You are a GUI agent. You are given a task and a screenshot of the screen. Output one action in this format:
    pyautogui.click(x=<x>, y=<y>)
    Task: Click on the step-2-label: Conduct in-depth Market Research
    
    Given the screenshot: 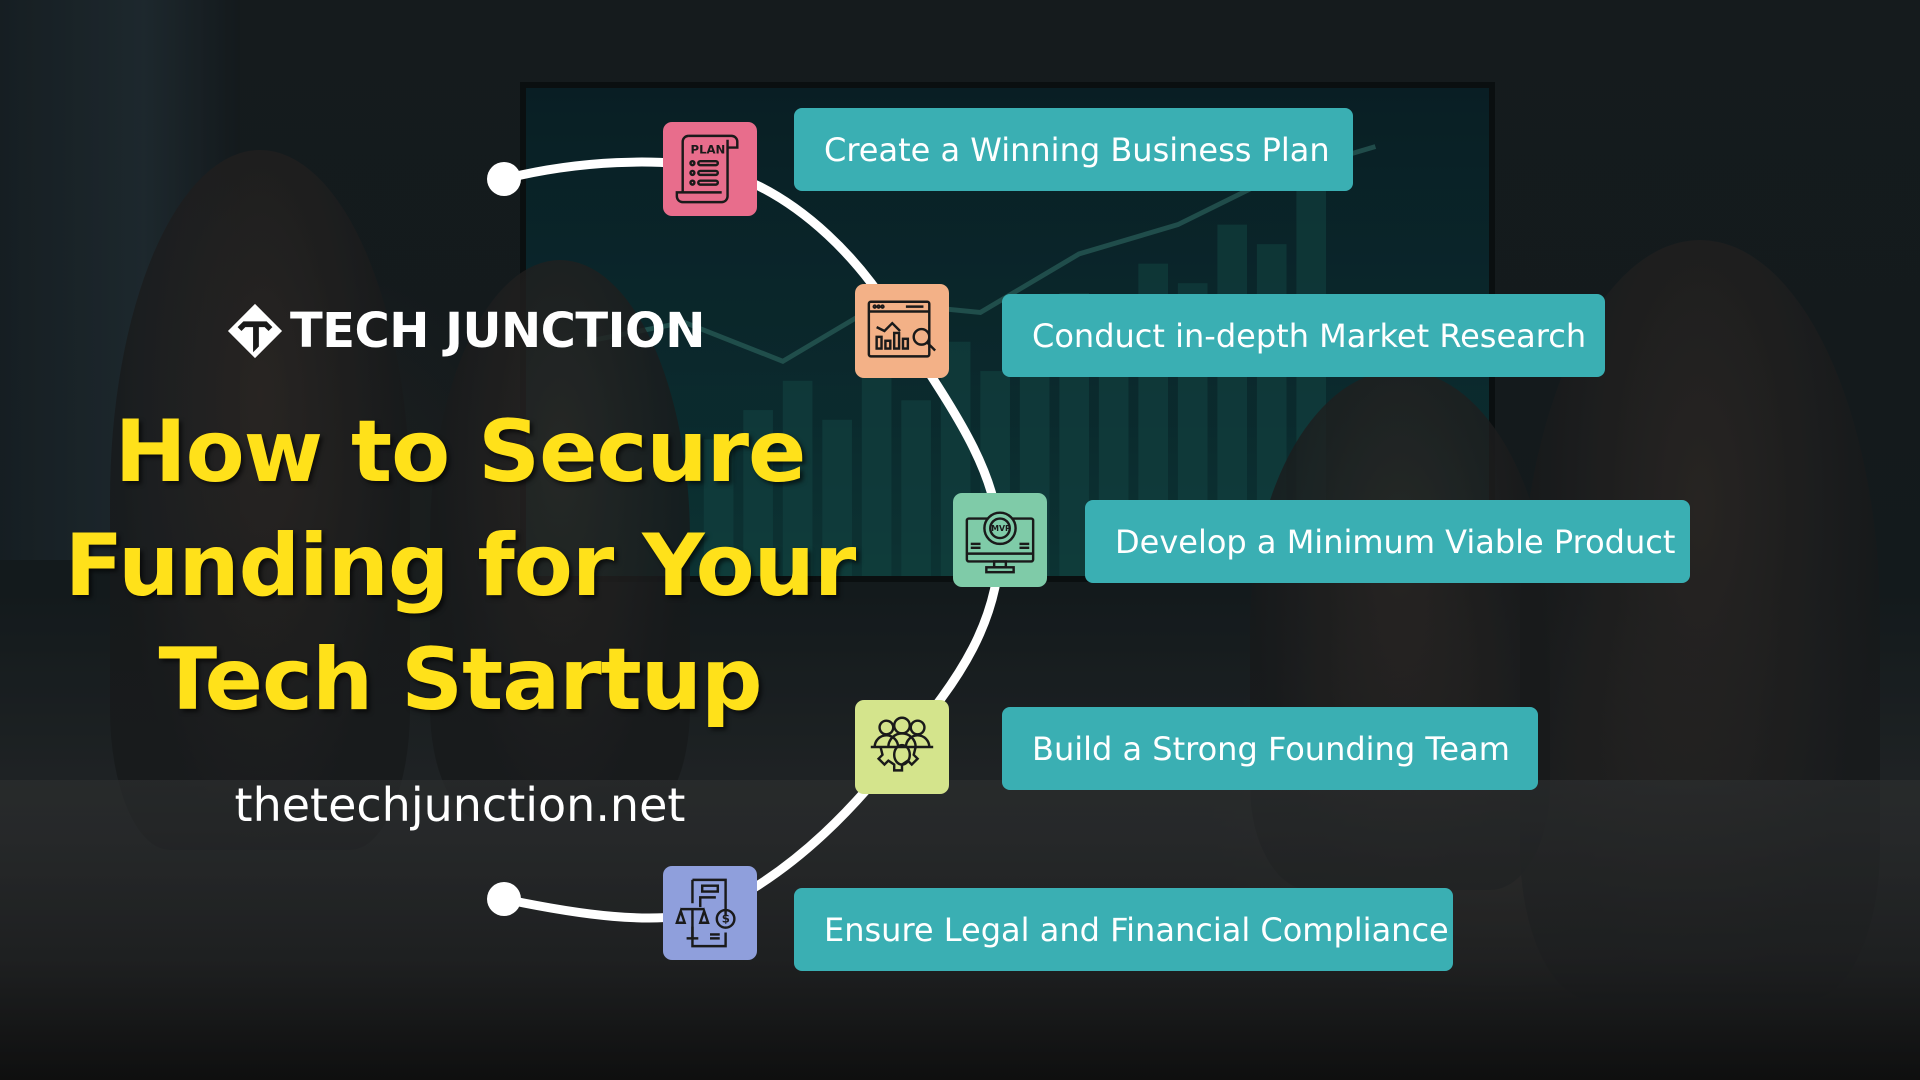 What is the action you would take?
    pyautogui.click(x=1309, y=335)
    